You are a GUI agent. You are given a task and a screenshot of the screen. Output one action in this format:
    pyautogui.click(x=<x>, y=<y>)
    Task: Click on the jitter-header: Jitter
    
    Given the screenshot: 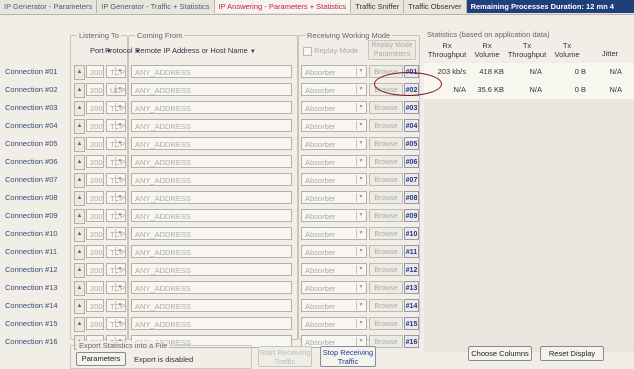 What is the action you would take?
    pyautogui.click(x=610, y=54)
    